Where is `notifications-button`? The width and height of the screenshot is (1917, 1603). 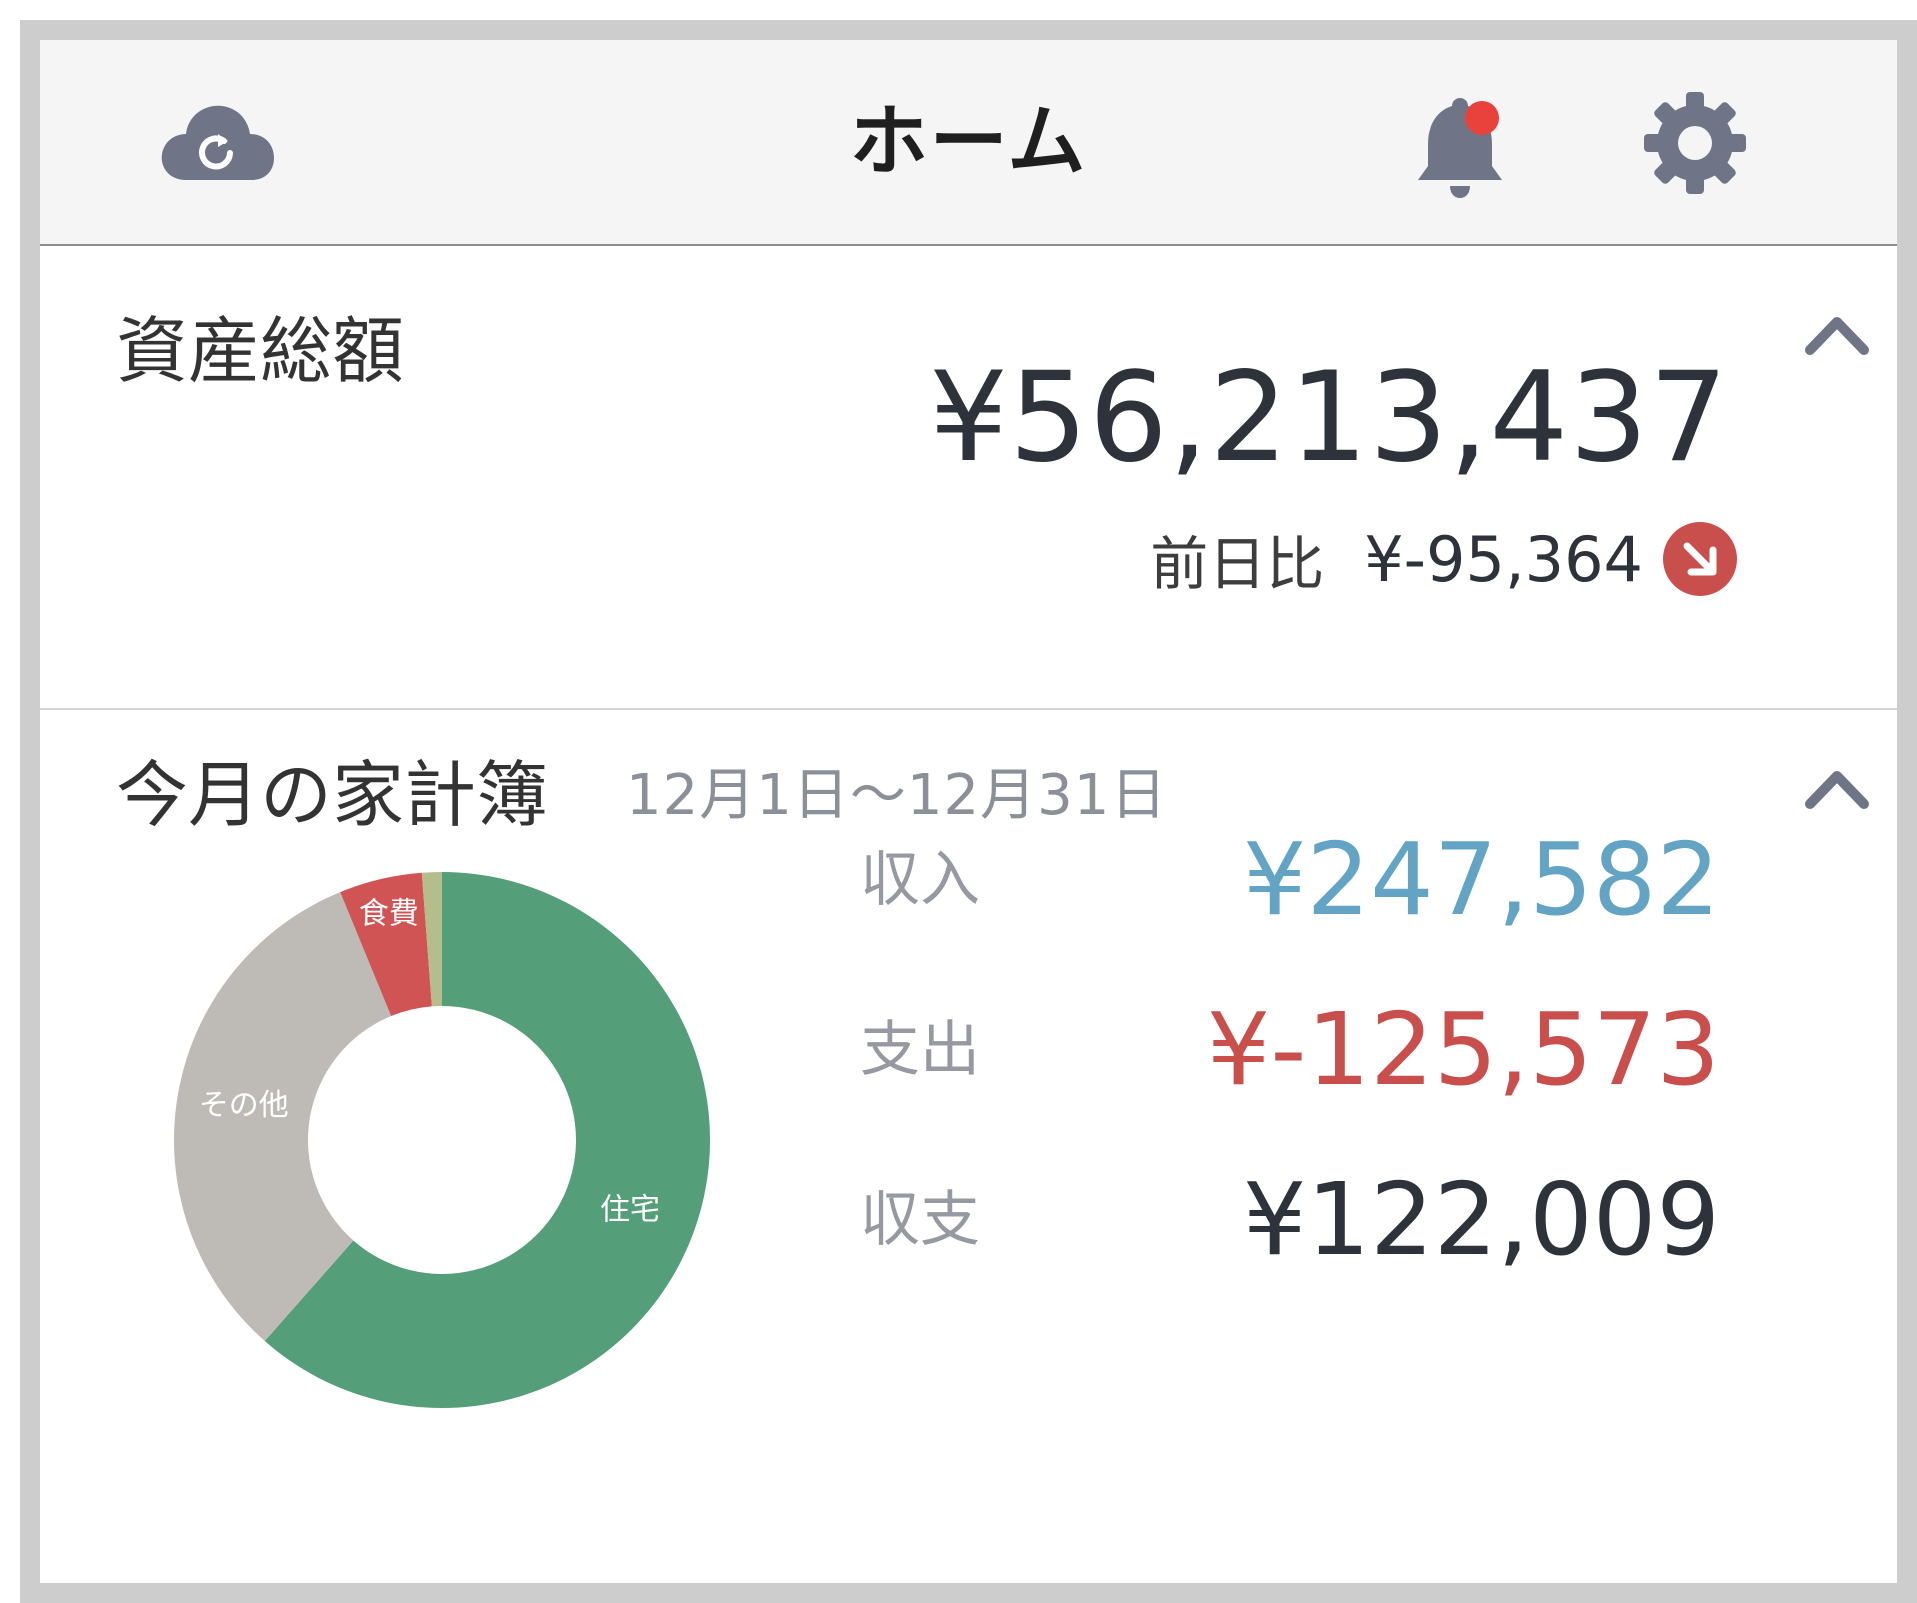
notifications-button is located at coordinates (1460, 147).